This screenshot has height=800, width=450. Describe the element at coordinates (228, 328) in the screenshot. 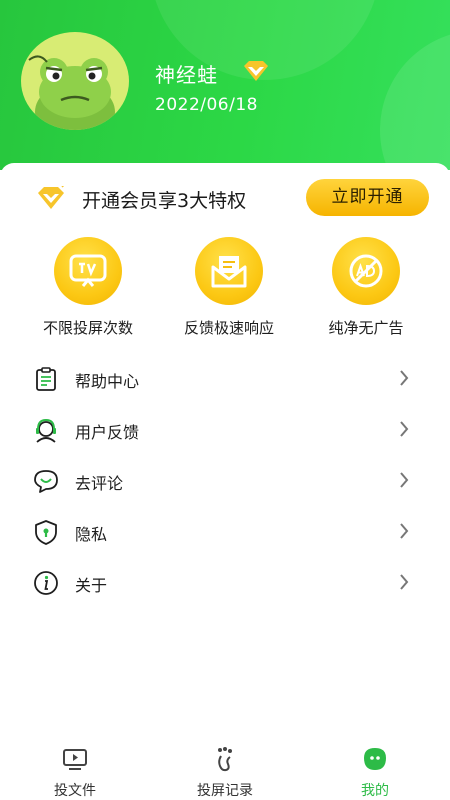

I see `perk-label: 反馈极速响应` at that location.